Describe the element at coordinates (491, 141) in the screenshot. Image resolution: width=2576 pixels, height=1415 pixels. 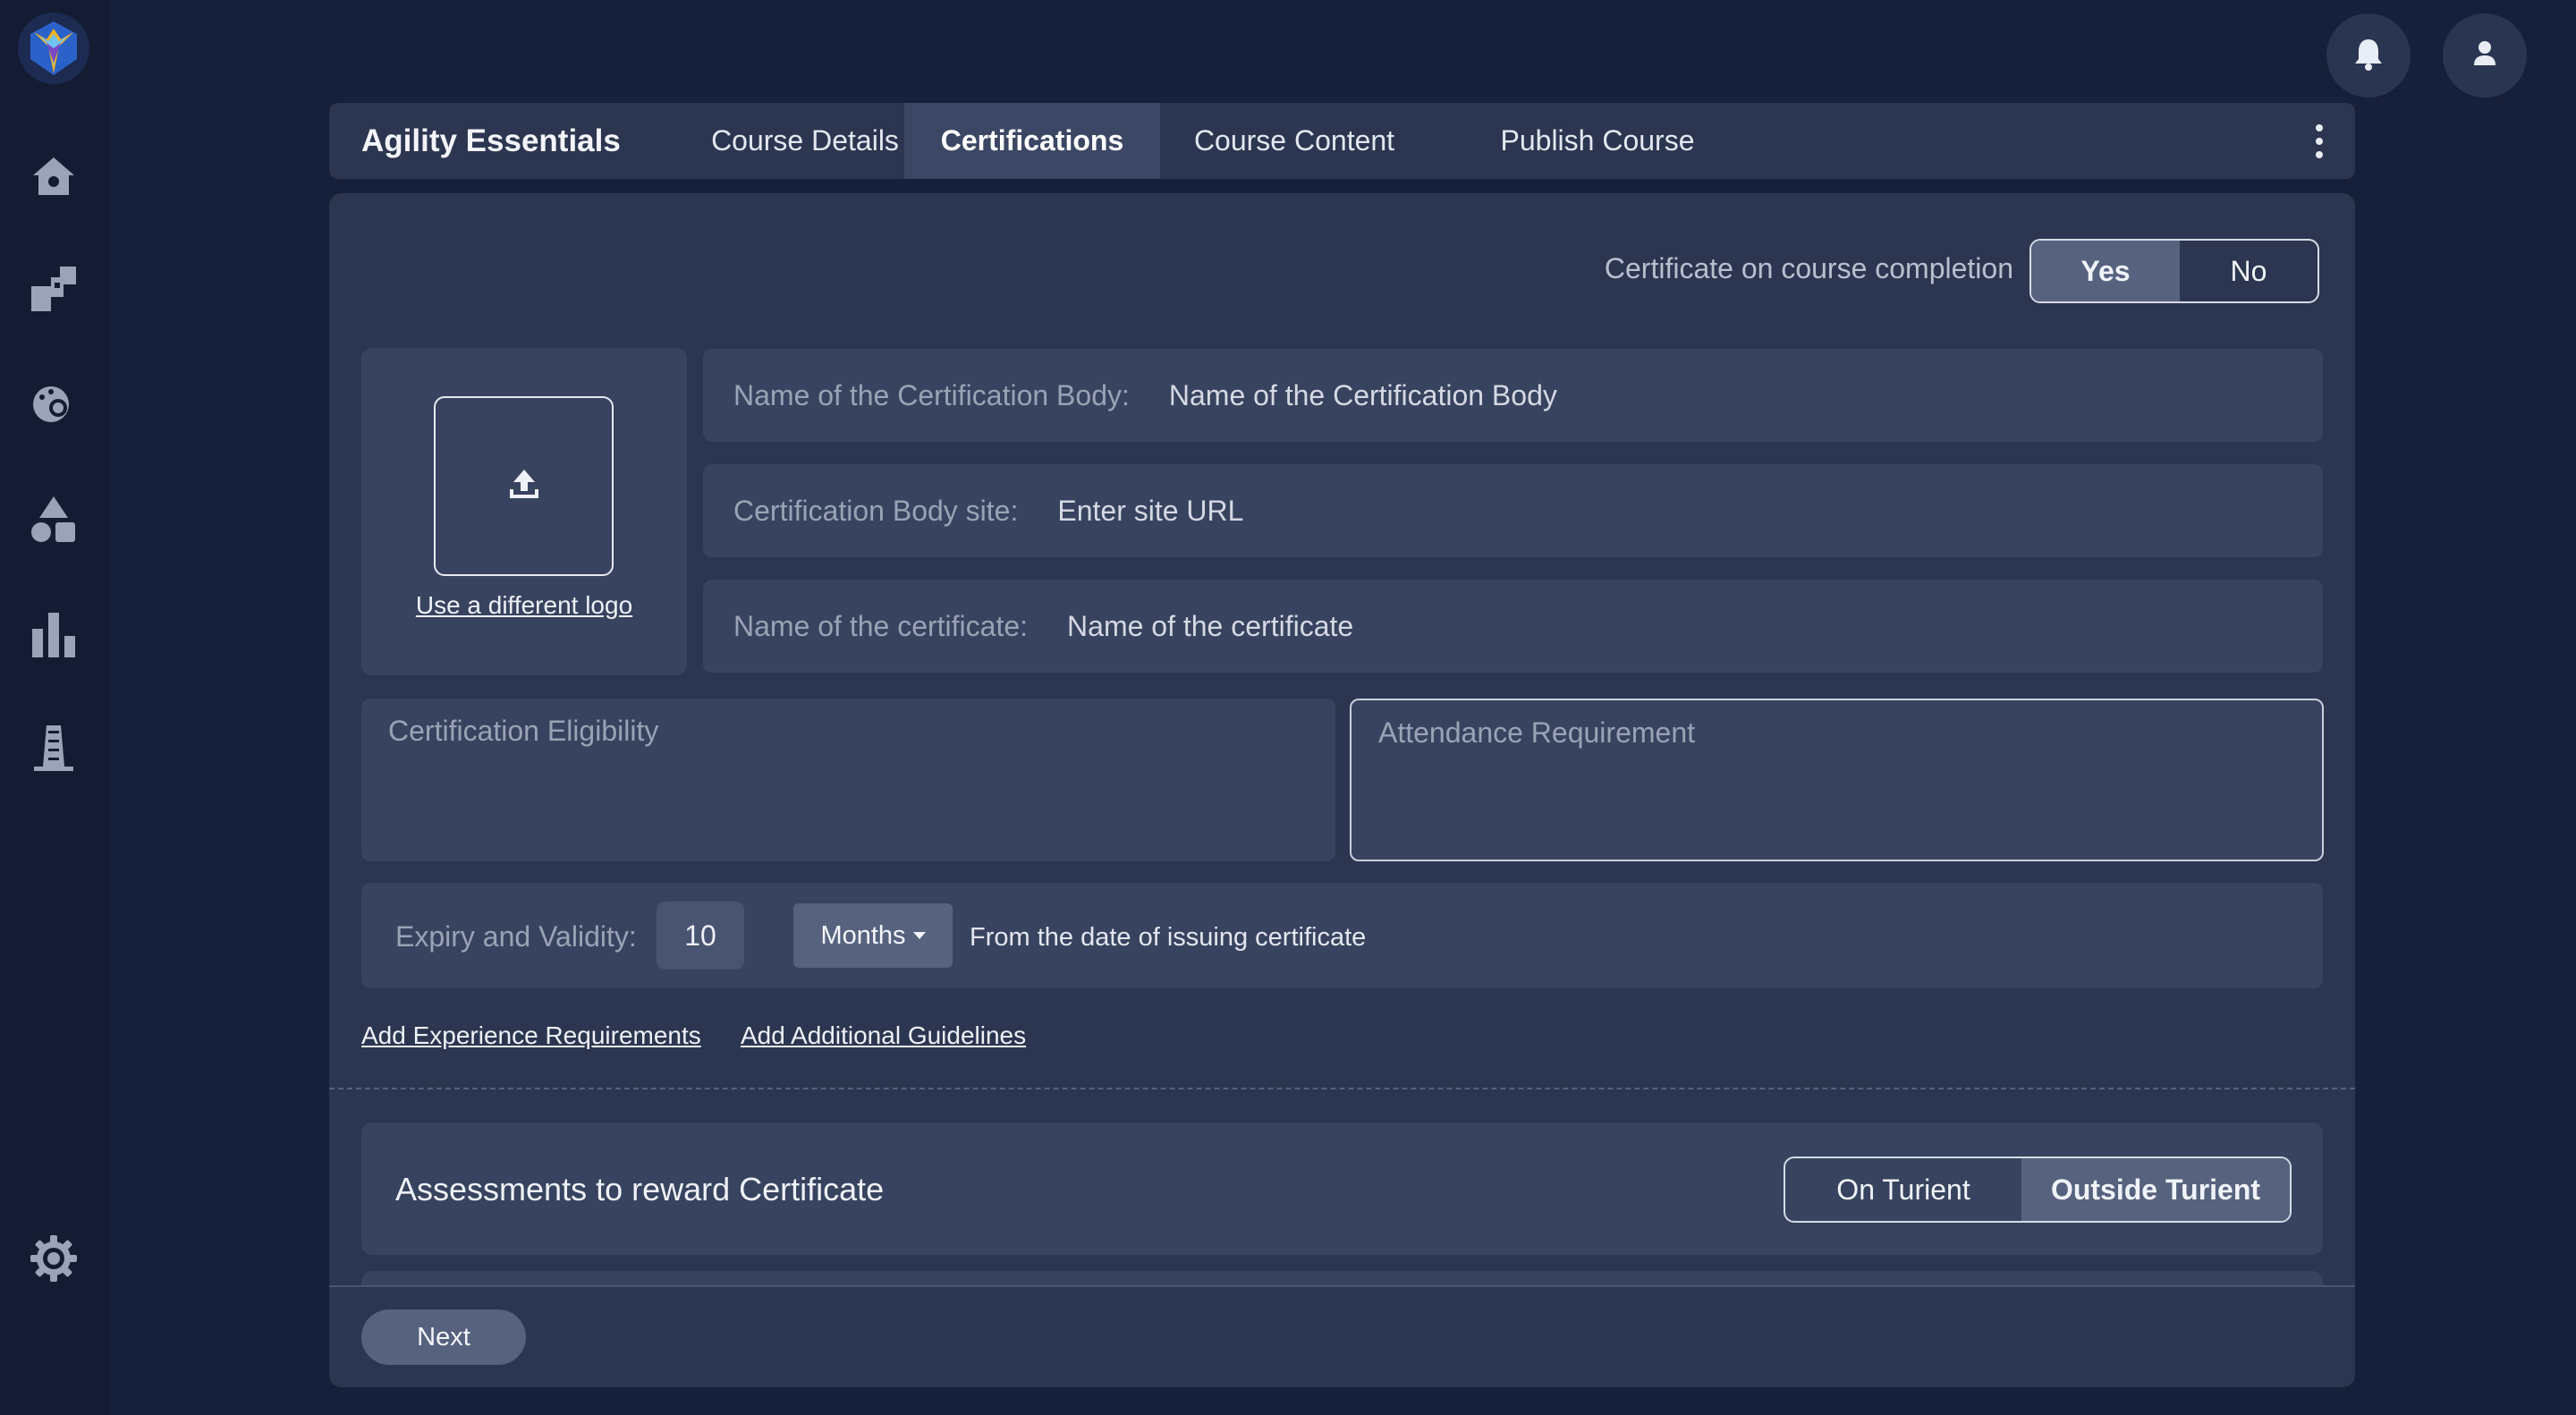
I see `course-title: Agility Essentials` at that location.